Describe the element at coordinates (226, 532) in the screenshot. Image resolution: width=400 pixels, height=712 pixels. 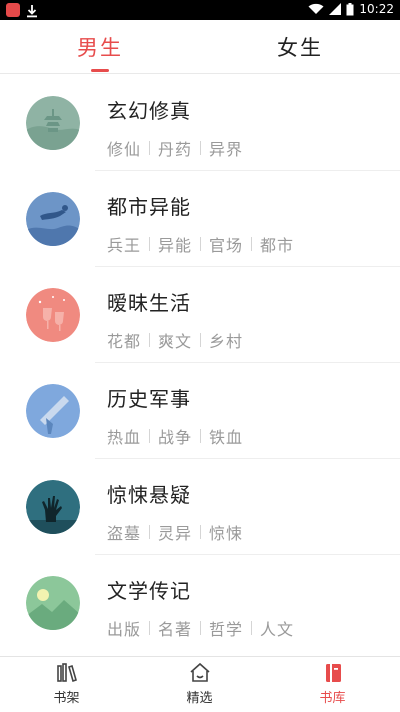
I see `tag-link: 惊悚` at that location.